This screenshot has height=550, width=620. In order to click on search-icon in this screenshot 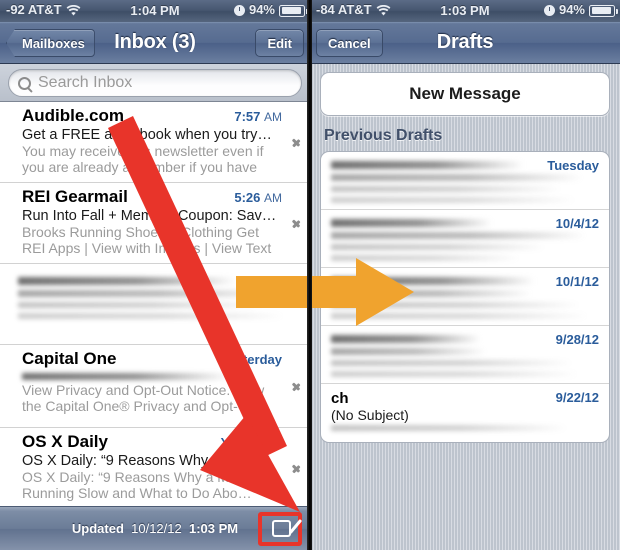, I will do `click(24, 83)`.